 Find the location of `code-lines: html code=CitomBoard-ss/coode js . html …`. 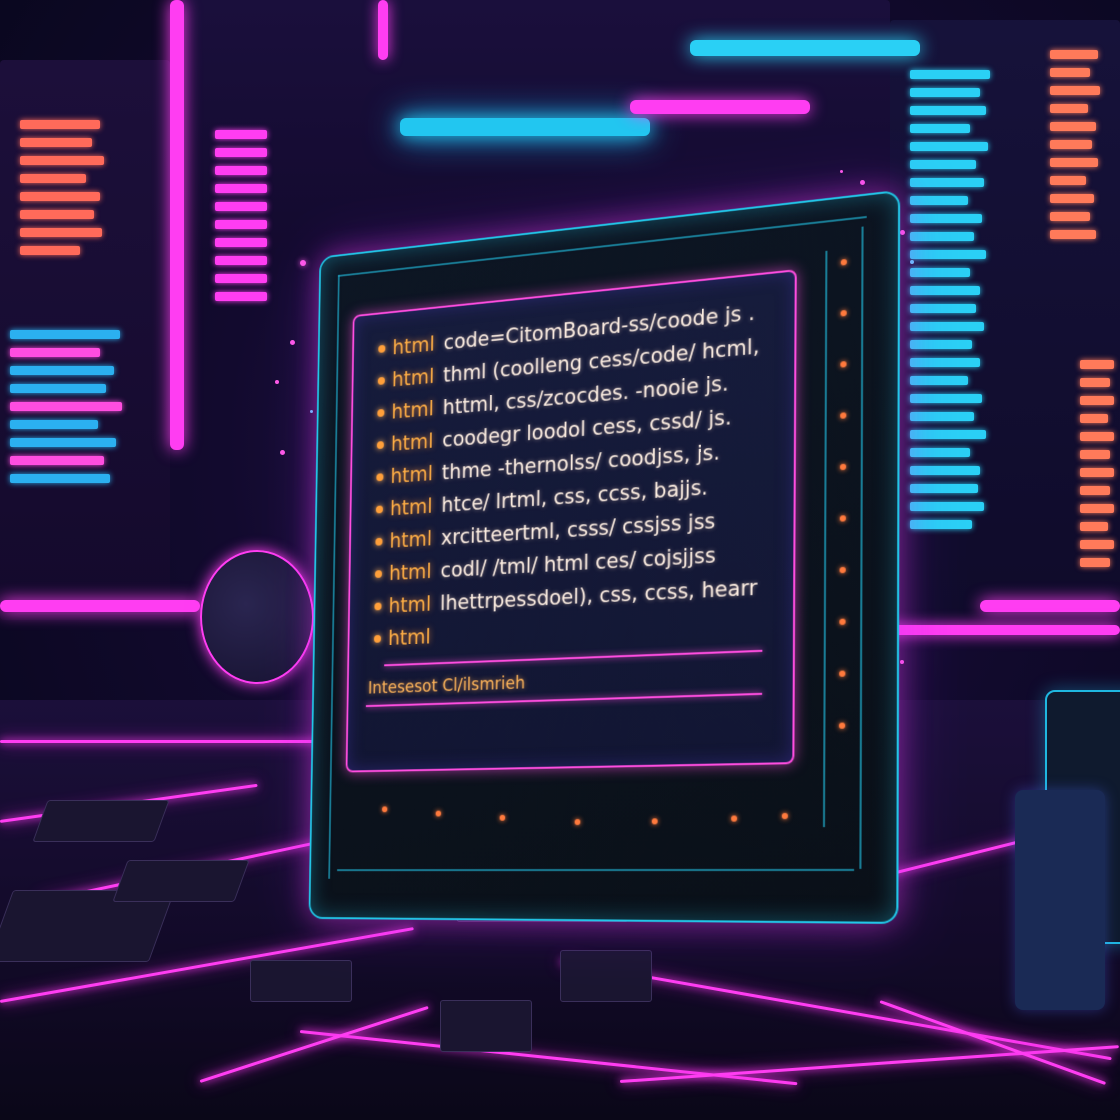

code-lines: html code=CitomBoard-ss/coode js . html … is located at coordinates (576, 474).